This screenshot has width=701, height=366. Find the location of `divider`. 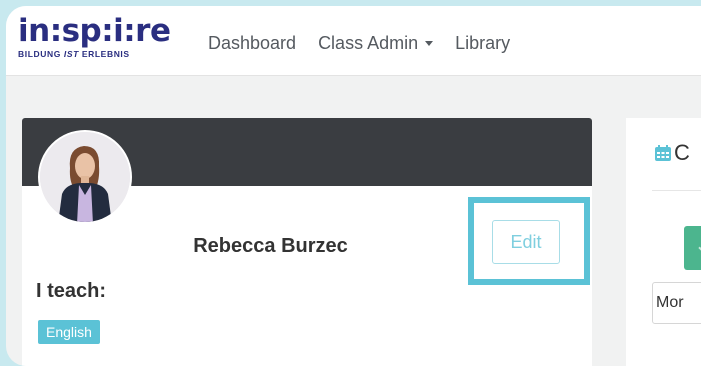

divider is located at coordinates (676, 190).